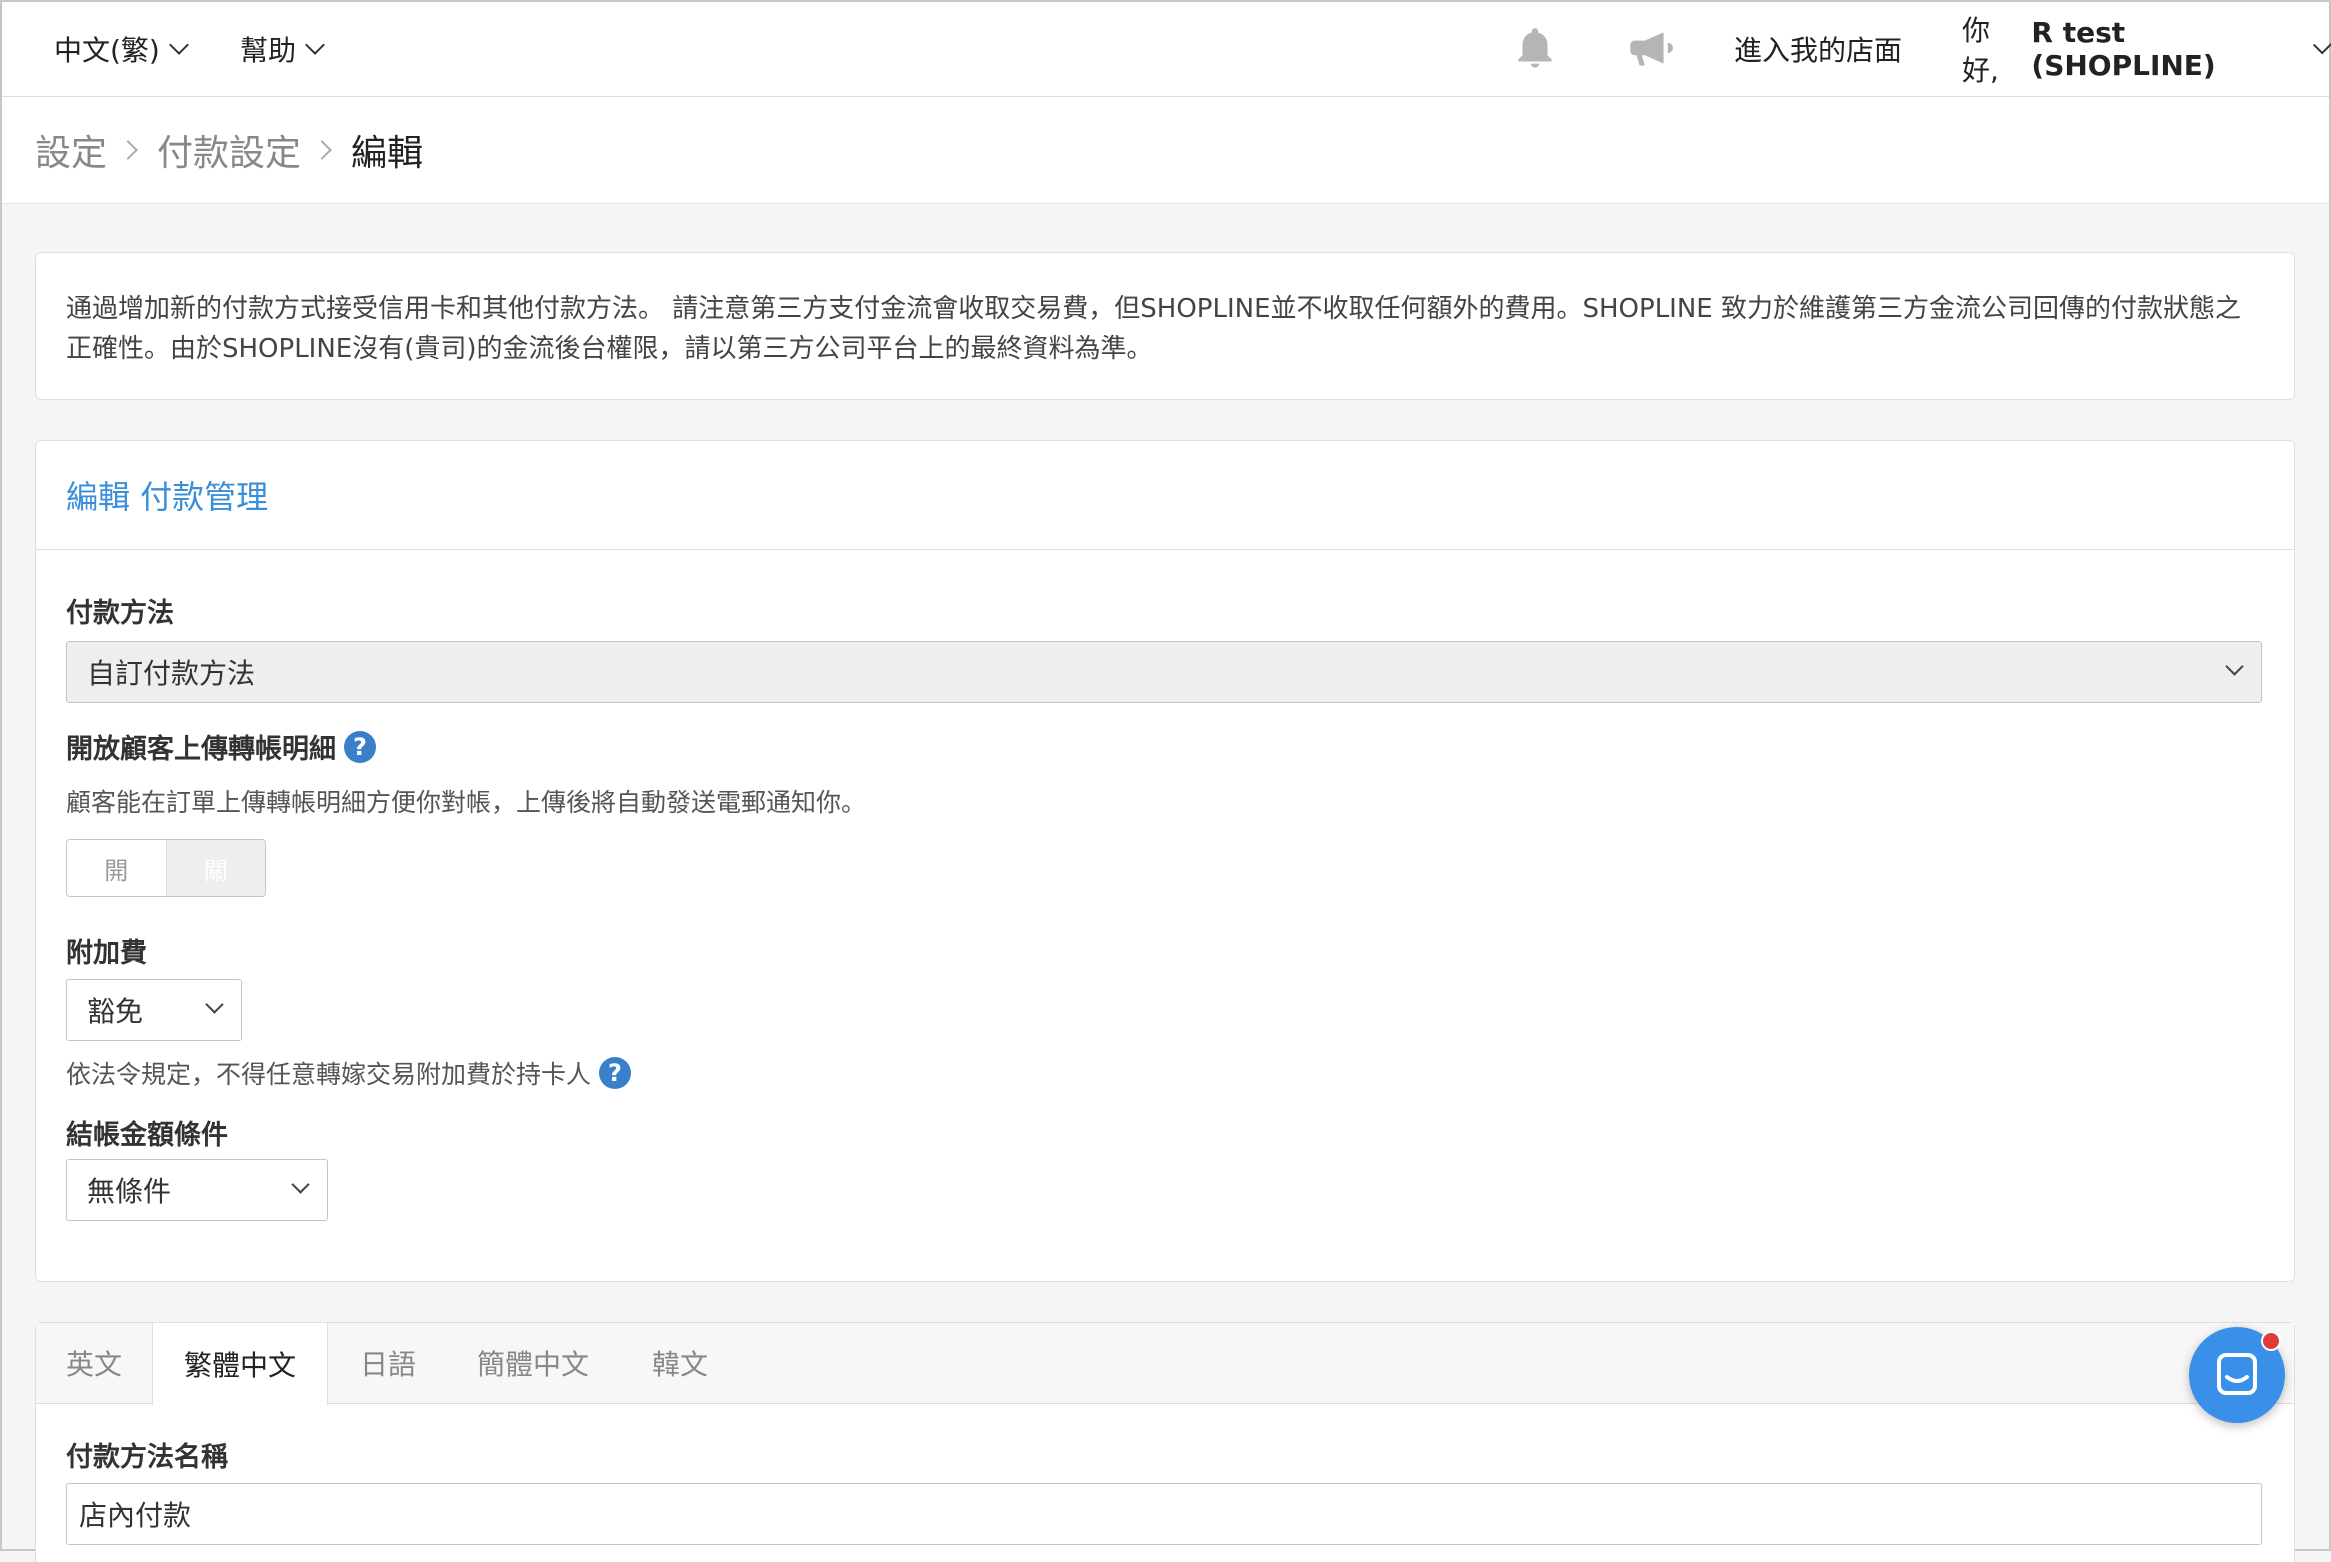 Image resolution: width=2331 pixels, height=1562 pixels. I want to click on surcharge-value: 豁免, so click(115, 1011).